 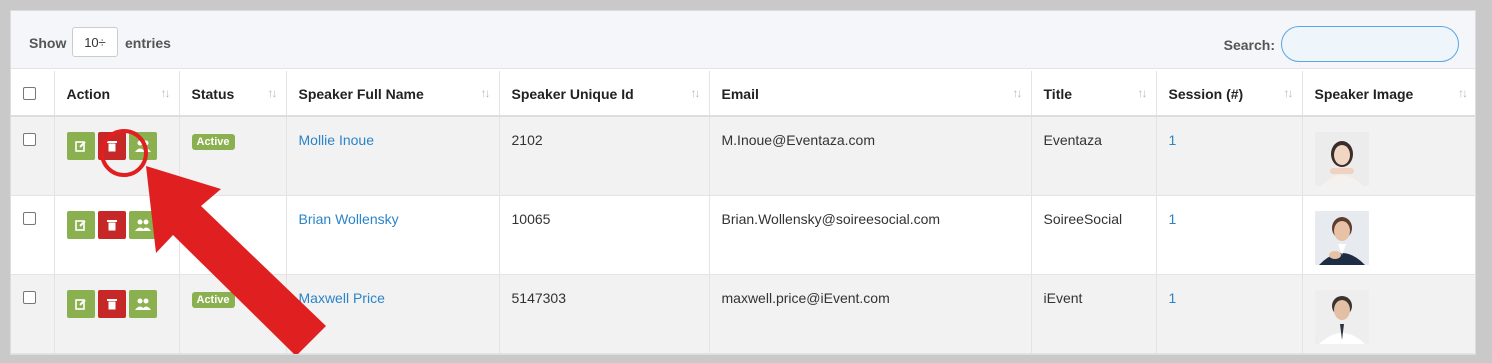 I want to click on column-label: Speaker Full Name, so click(x=361, y=94).